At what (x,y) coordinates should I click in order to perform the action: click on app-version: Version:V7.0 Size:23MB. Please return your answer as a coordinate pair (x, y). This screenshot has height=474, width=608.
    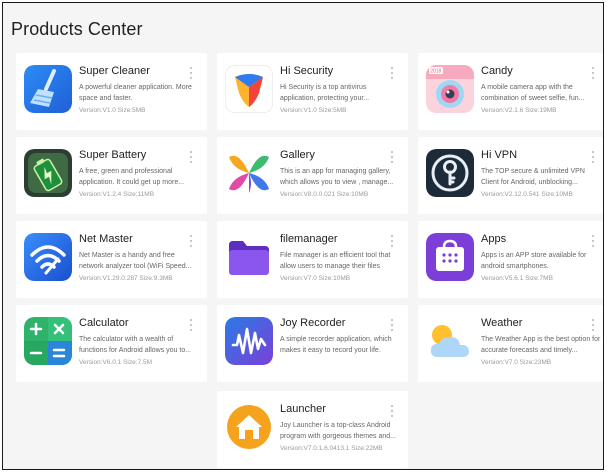
    Looking at the image, I should click on (516, 362).